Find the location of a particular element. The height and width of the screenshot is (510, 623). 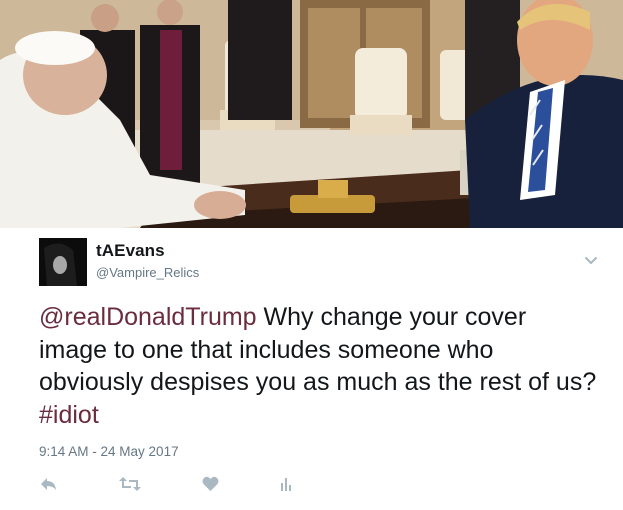

mention-link: @realDonaldTrump is located at coordinates (148, 317).